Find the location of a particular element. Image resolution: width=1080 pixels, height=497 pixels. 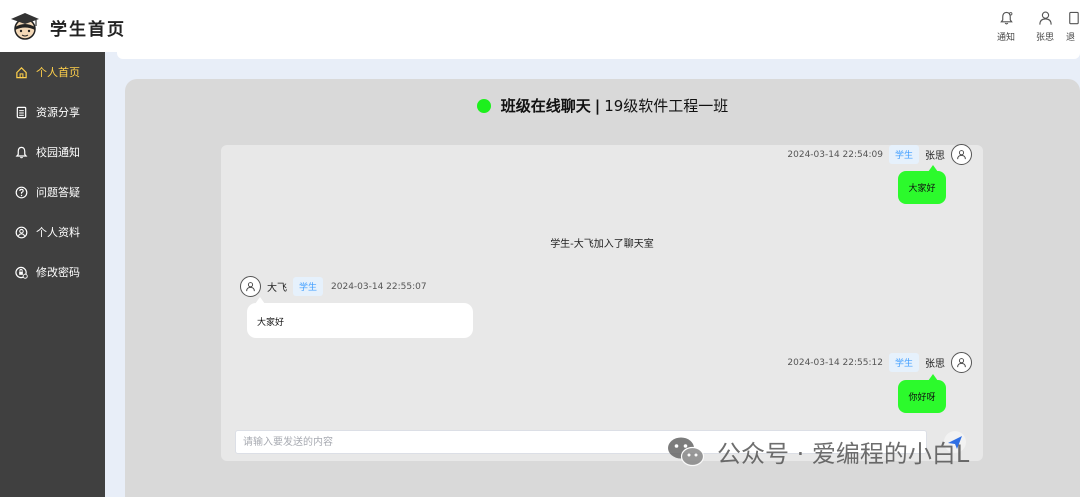

notification-label: 通知 is located at coordinates (1005, 38).